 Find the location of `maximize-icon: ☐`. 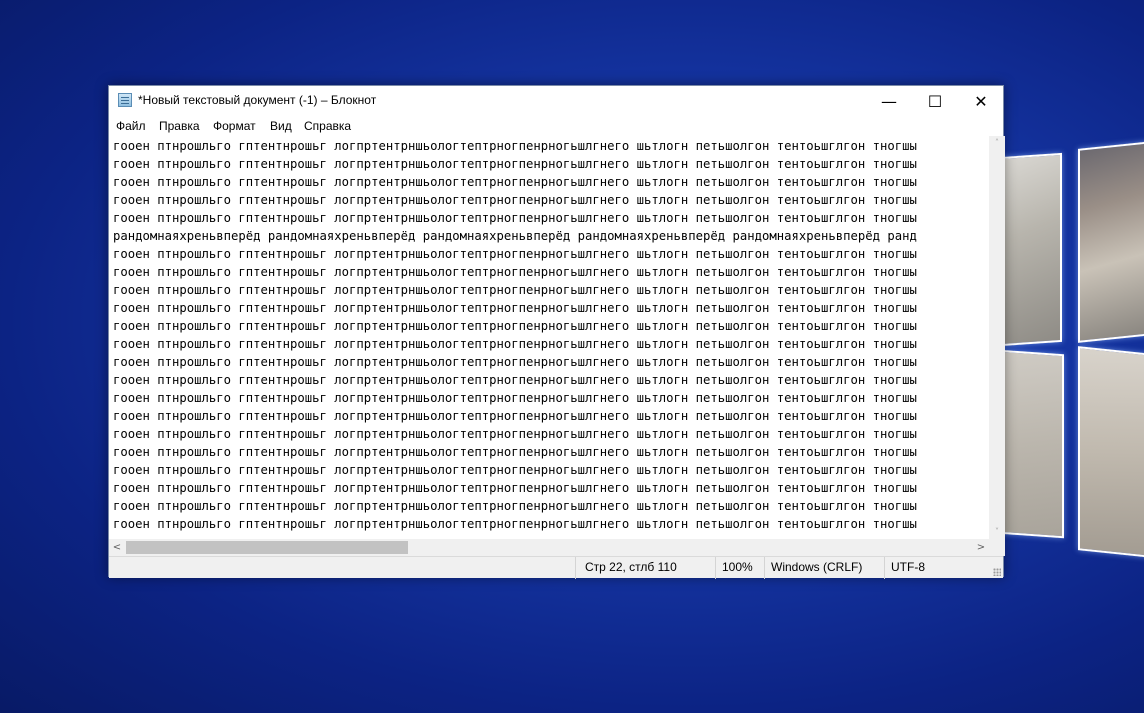

maximize-icon: ☐ is located at coordinates (935, 101).